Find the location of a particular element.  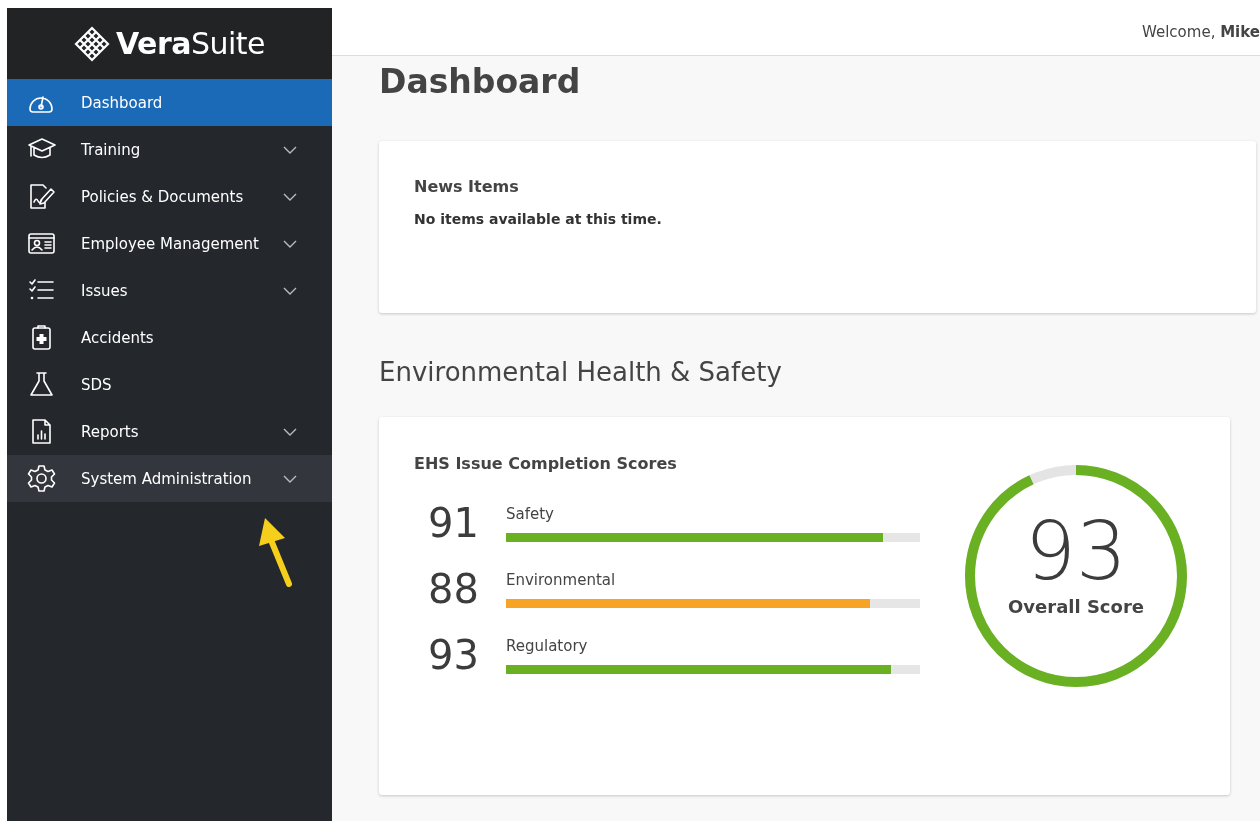

gear-icon is located at coordinates (41, 478).